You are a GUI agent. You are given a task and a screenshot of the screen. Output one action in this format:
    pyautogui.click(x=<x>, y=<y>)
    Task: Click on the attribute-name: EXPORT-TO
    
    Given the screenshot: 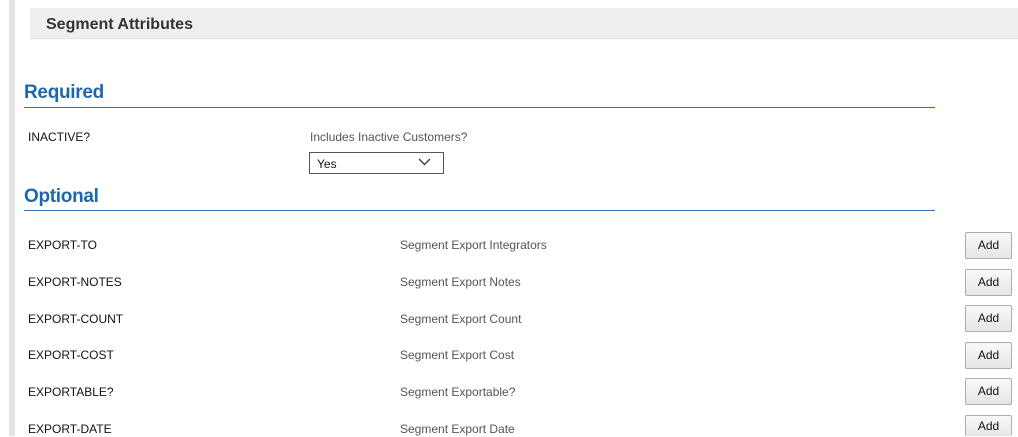 What is the action you would take?
    pyautogui.click(x=62, y=245)
    